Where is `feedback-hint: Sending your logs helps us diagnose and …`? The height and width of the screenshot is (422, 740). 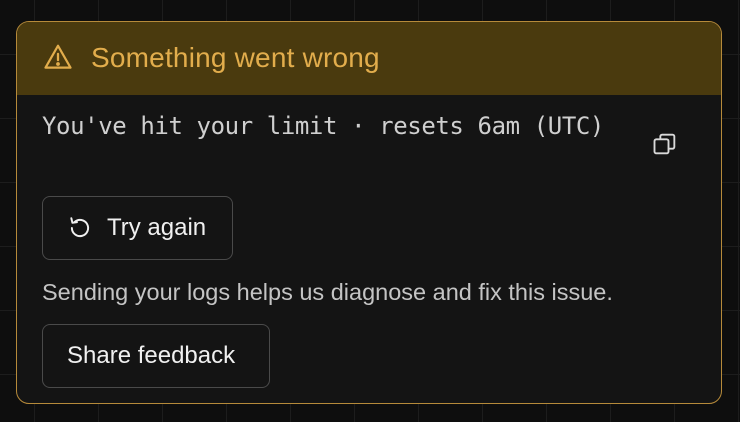
feedback-hint: Sending your logs helps us diagnose and … is located at coordinates (327, 292).